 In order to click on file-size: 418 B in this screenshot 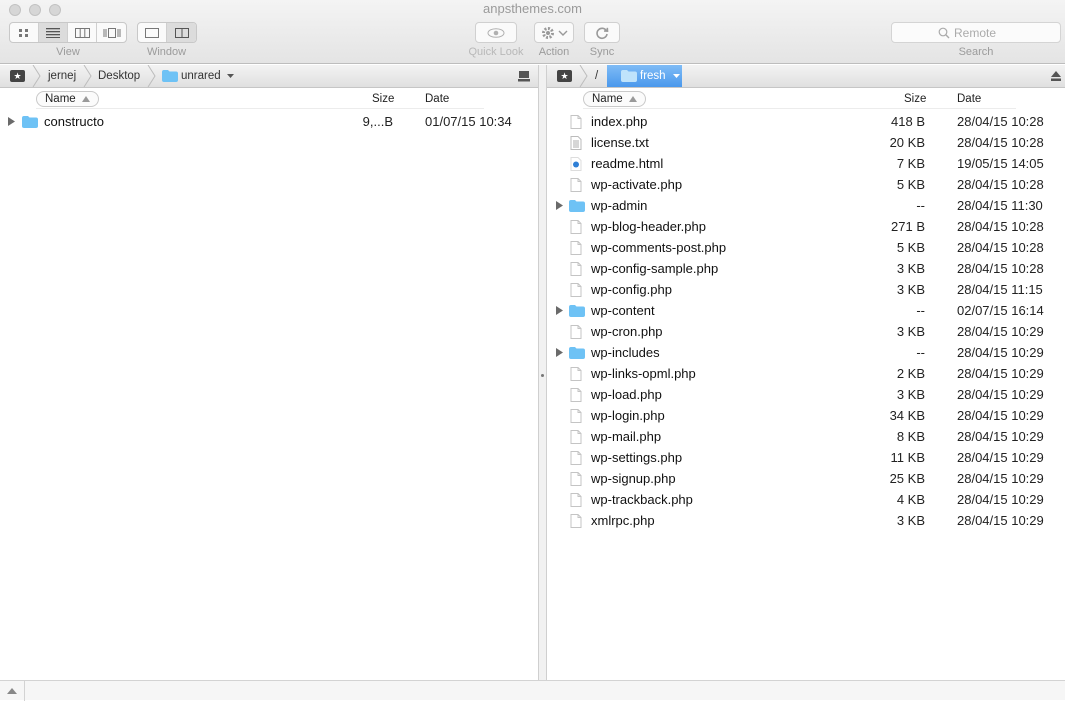, I will do `click(908, 121)`.